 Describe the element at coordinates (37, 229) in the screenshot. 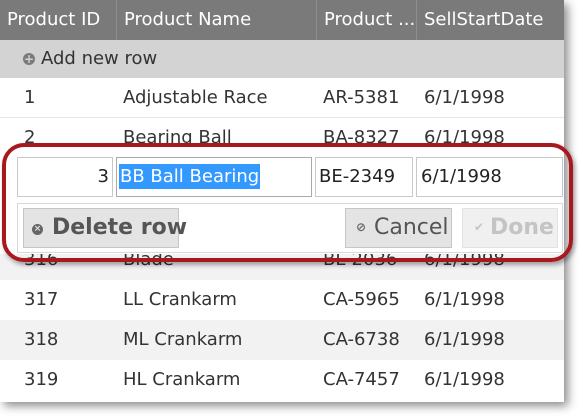

I see `close-circle-icon: ×` at that location.